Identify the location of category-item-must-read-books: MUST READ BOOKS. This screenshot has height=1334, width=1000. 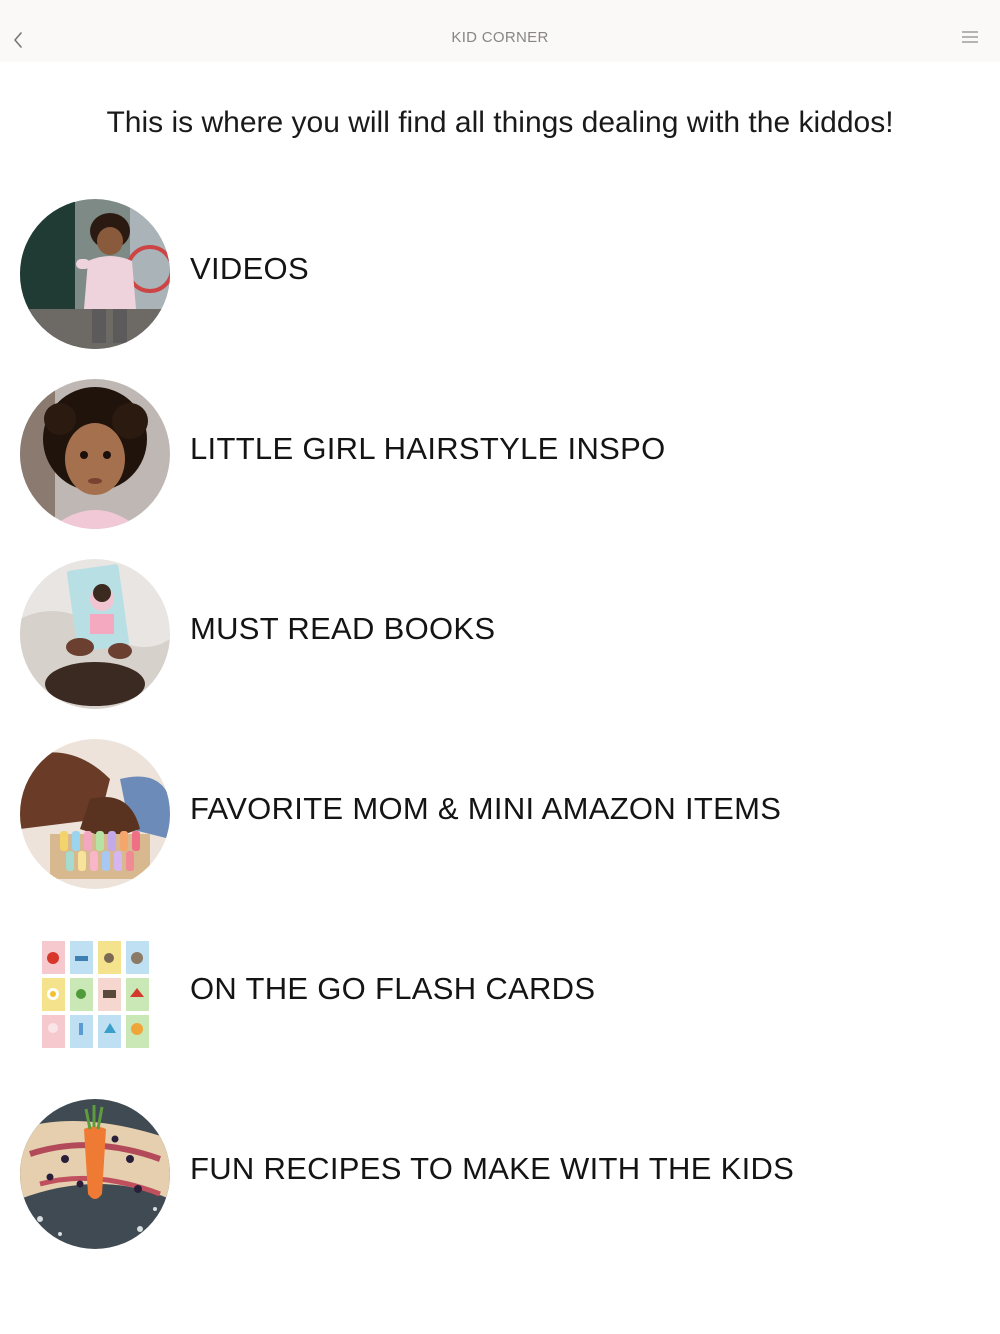
(500, 634).